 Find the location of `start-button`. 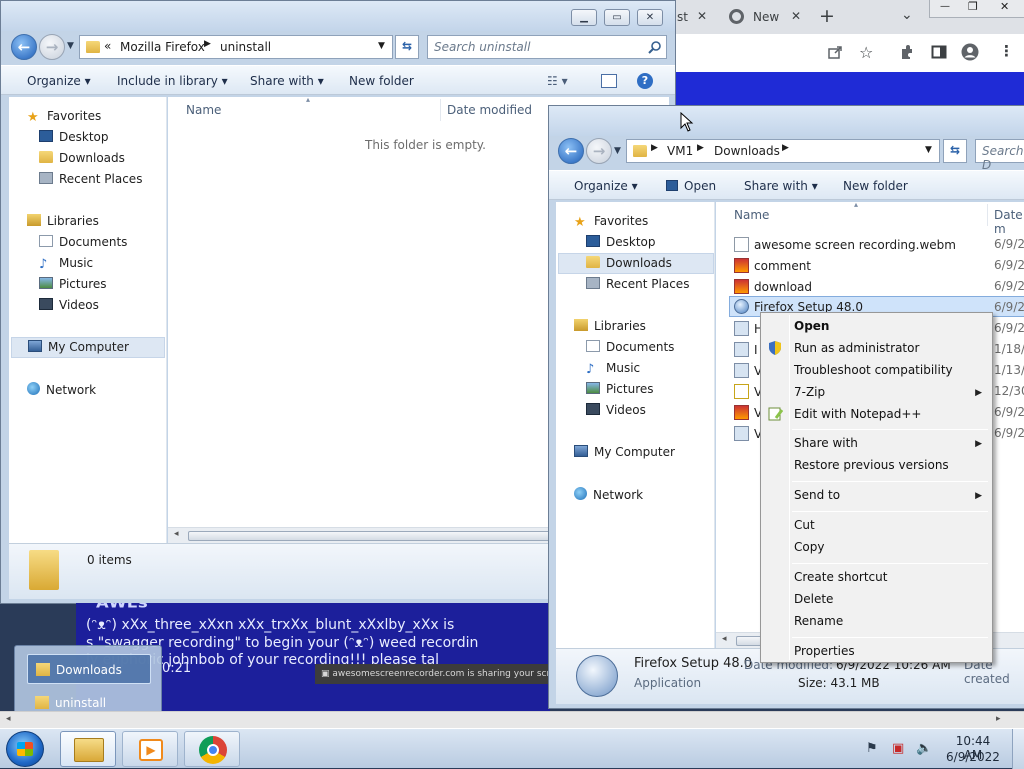

start-button is located at coordinates (25, 749).